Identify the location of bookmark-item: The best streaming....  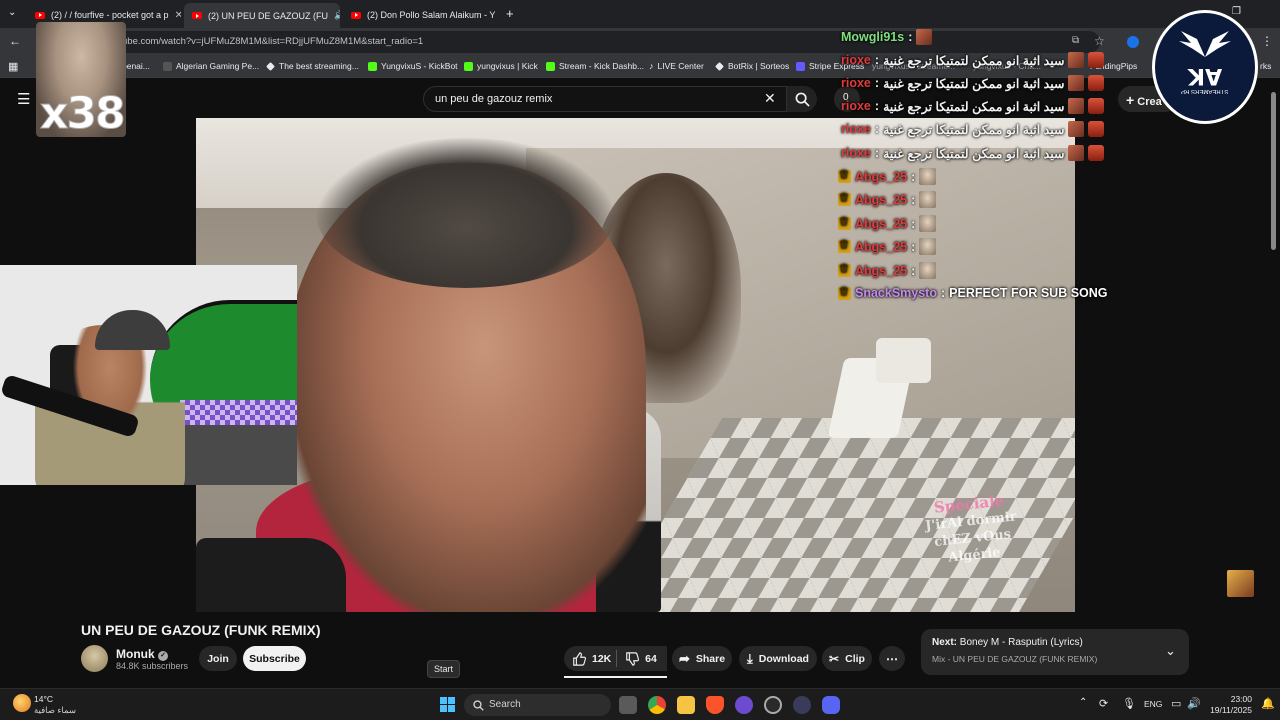
(312, 66).